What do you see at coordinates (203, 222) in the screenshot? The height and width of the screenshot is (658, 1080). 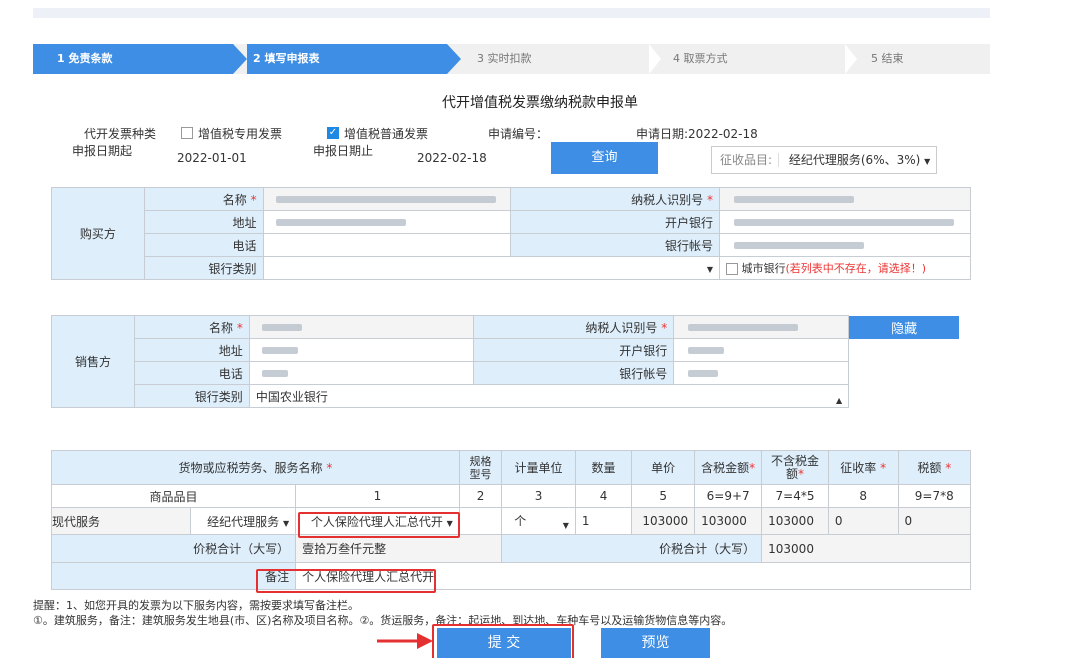 I see `buyer-address-label: 地址` at bounding box center [203, 222].